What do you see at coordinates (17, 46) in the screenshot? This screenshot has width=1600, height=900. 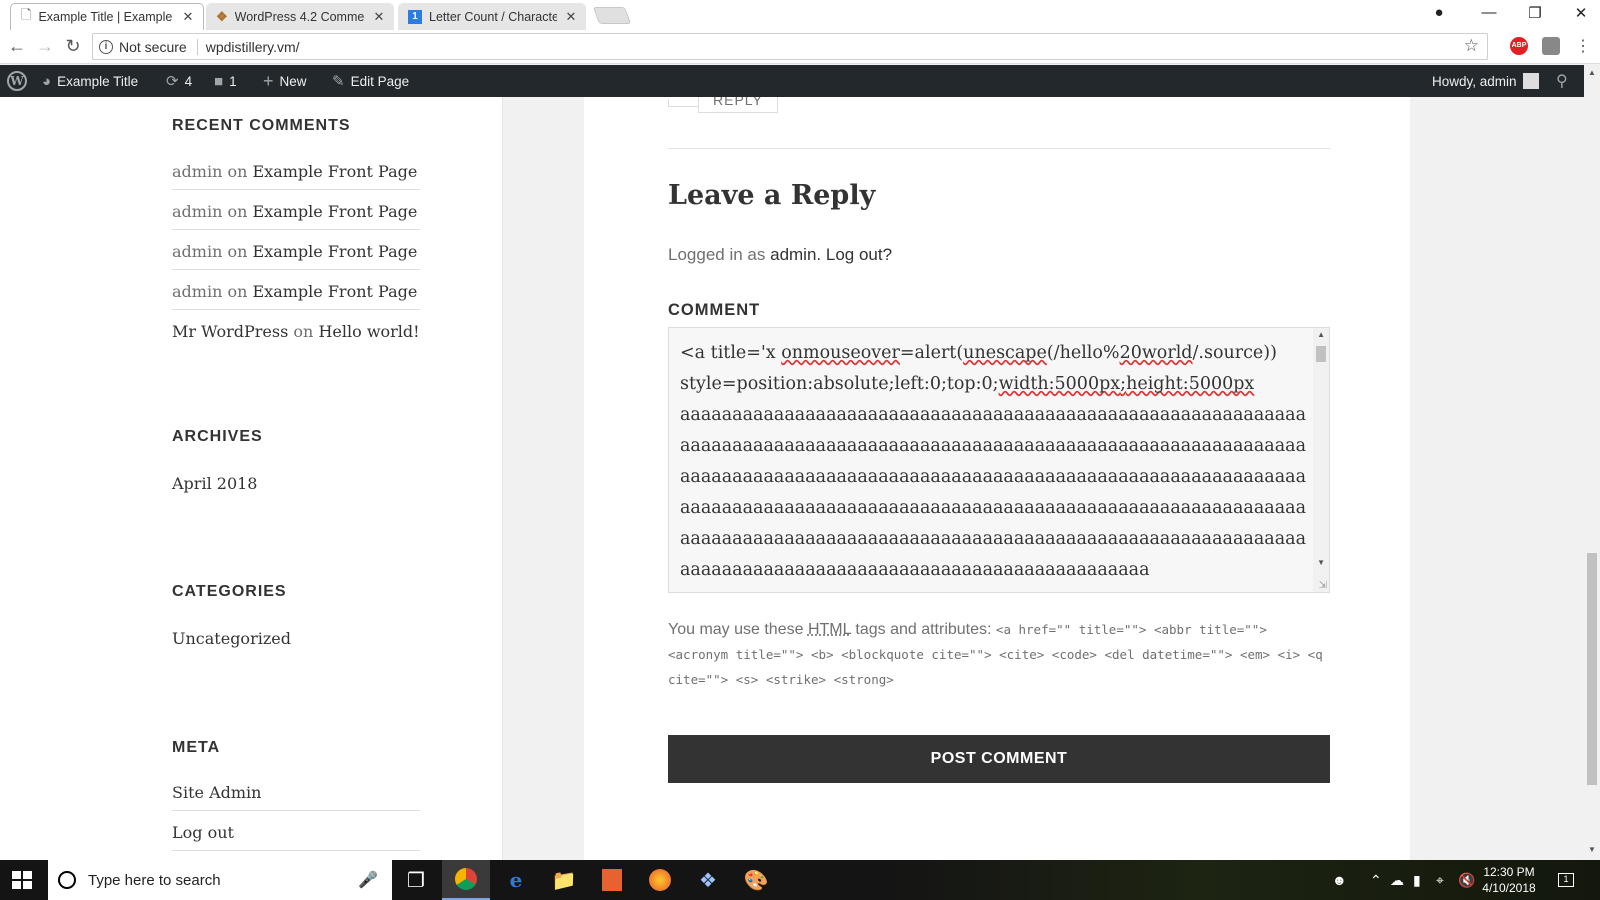 I see `back-arrow-icon: ←` at bounding box center [17, 46].